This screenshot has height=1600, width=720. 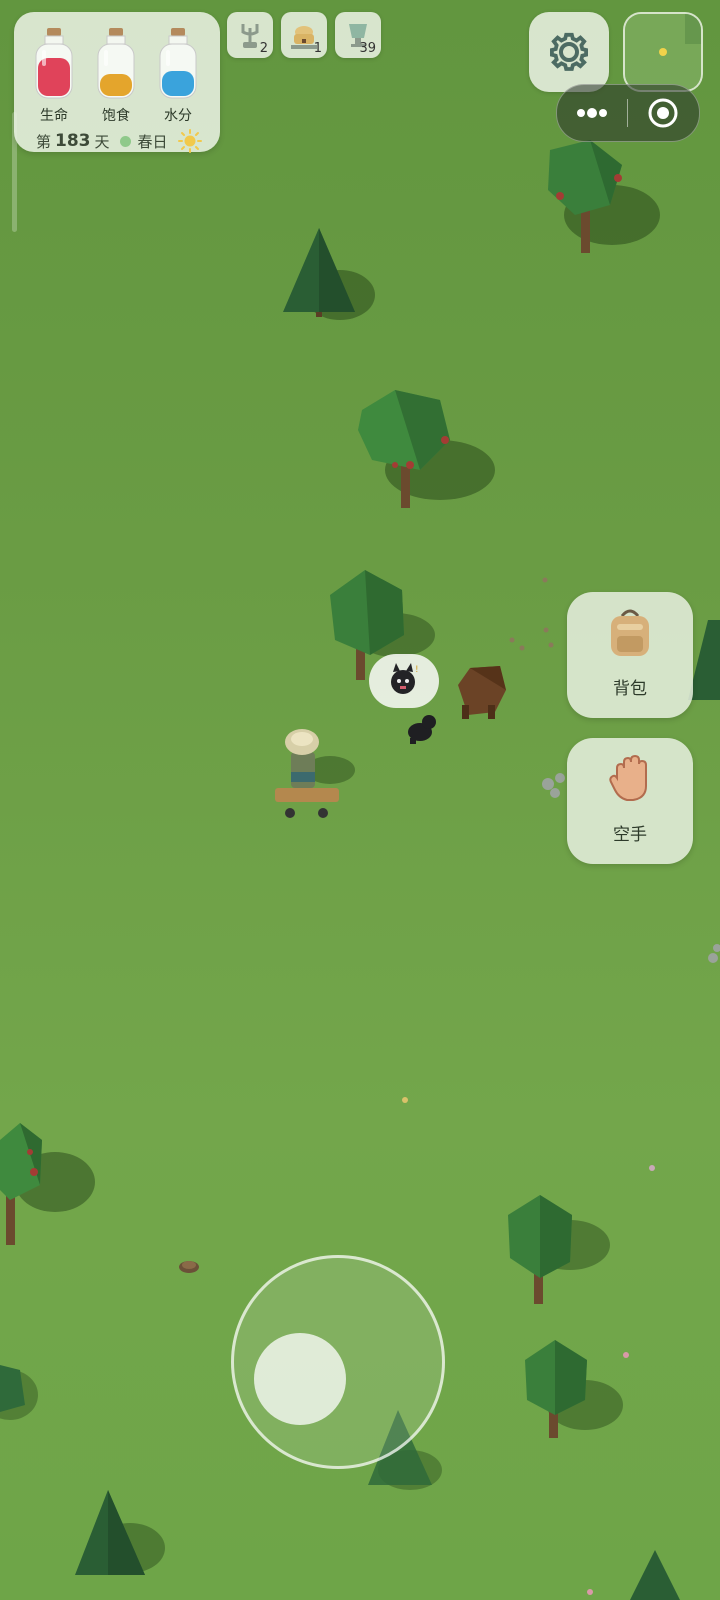 I want to click on hydration-bottle-icon, so click(x=178, y=63).